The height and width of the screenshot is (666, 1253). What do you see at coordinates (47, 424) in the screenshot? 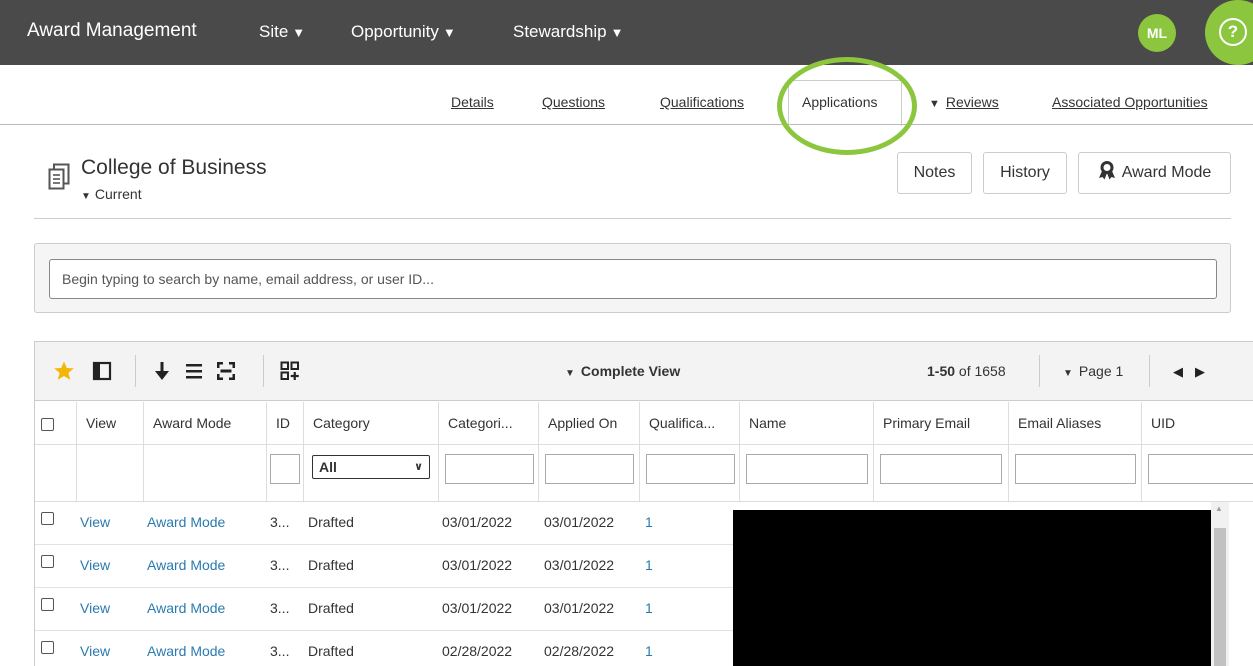
I see `select-all-checkbox` at bounding box center [47, 424].